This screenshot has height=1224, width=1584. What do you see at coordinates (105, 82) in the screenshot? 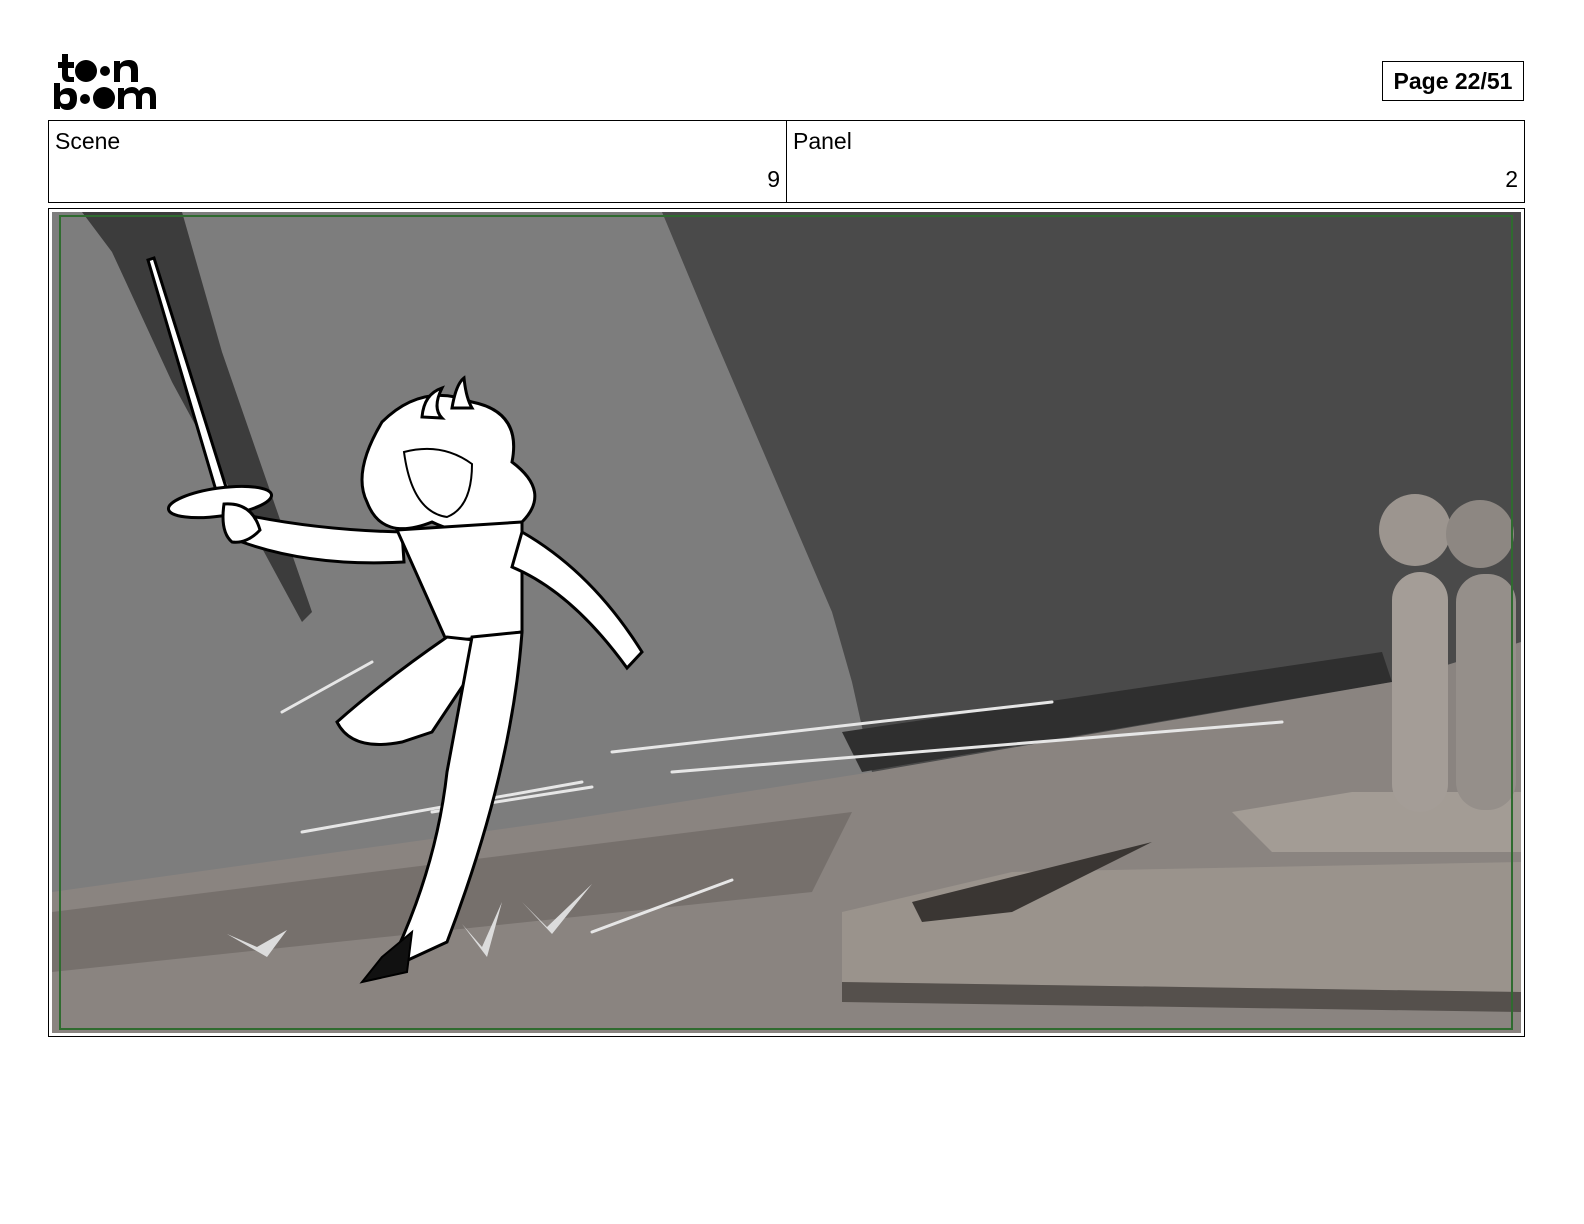
I see `toon-boom-logo-mark` at bounding box center [105, 82].